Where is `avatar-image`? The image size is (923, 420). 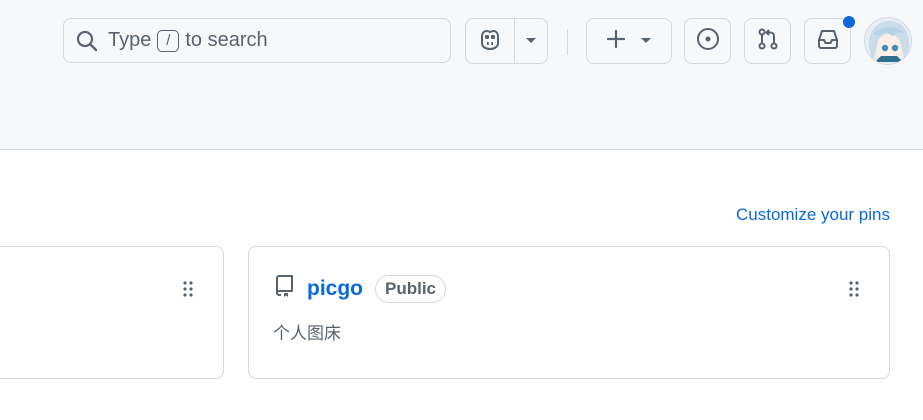
avatar-image is located at coordinates (888, 41).